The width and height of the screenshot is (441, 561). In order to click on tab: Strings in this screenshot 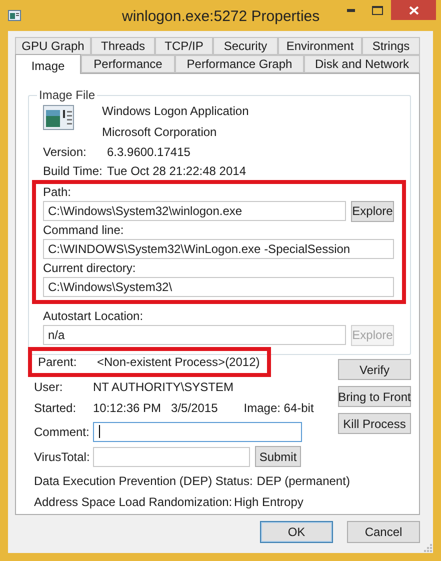, I will do `click(391, 46)`.